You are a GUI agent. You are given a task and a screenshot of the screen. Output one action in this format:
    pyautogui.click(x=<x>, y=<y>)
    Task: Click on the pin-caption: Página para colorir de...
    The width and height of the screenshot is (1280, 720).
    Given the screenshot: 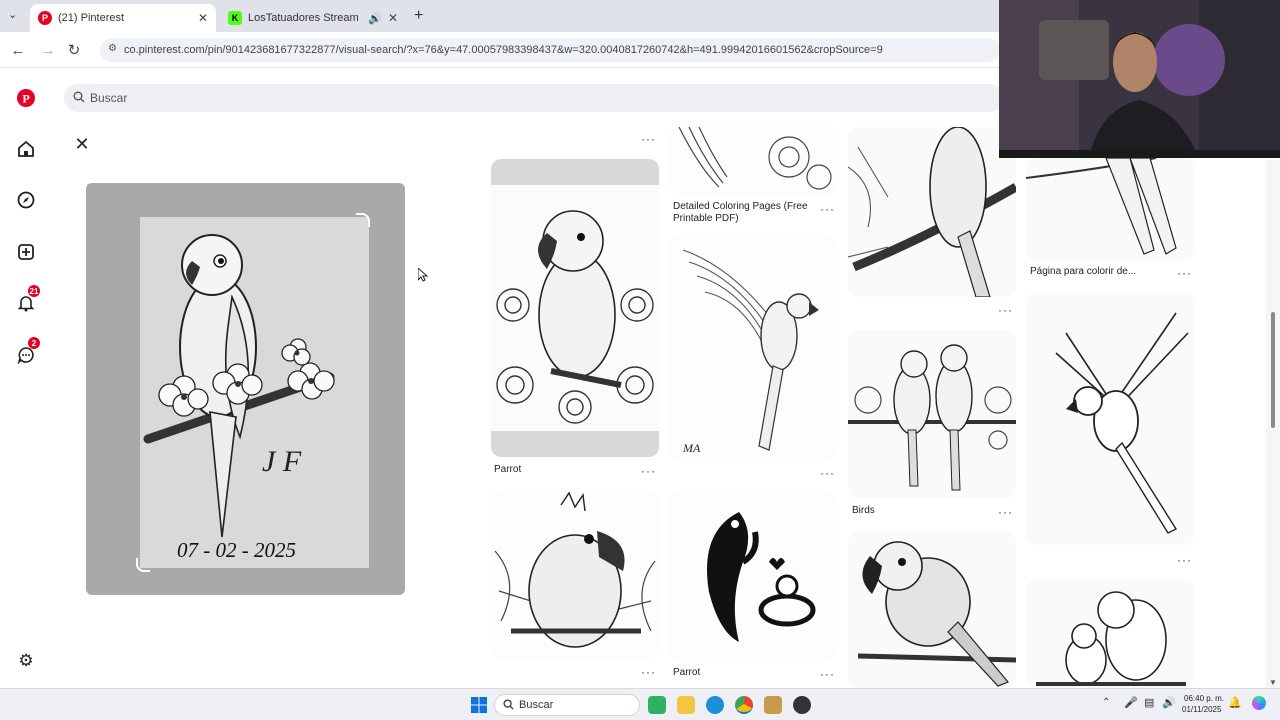 What is the action you would take?
    pyautogui.click(x=1083, y=271)
    